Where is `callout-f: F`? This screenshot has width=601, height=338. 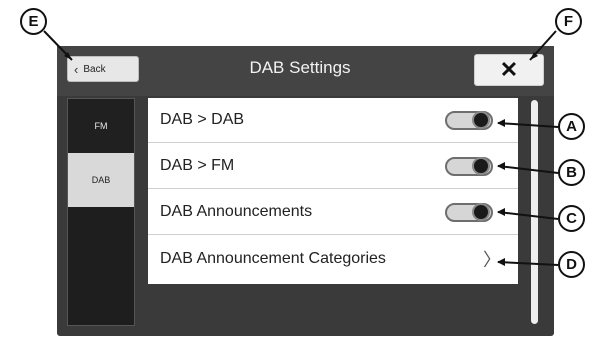 callout-f: F is located at coordinates (568, 21).